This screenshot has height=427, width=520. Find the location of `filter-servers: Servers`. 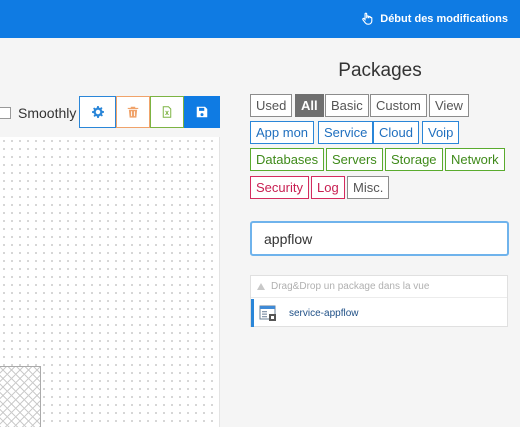

filter-servers: Servers is located at coordinates (354, 159).